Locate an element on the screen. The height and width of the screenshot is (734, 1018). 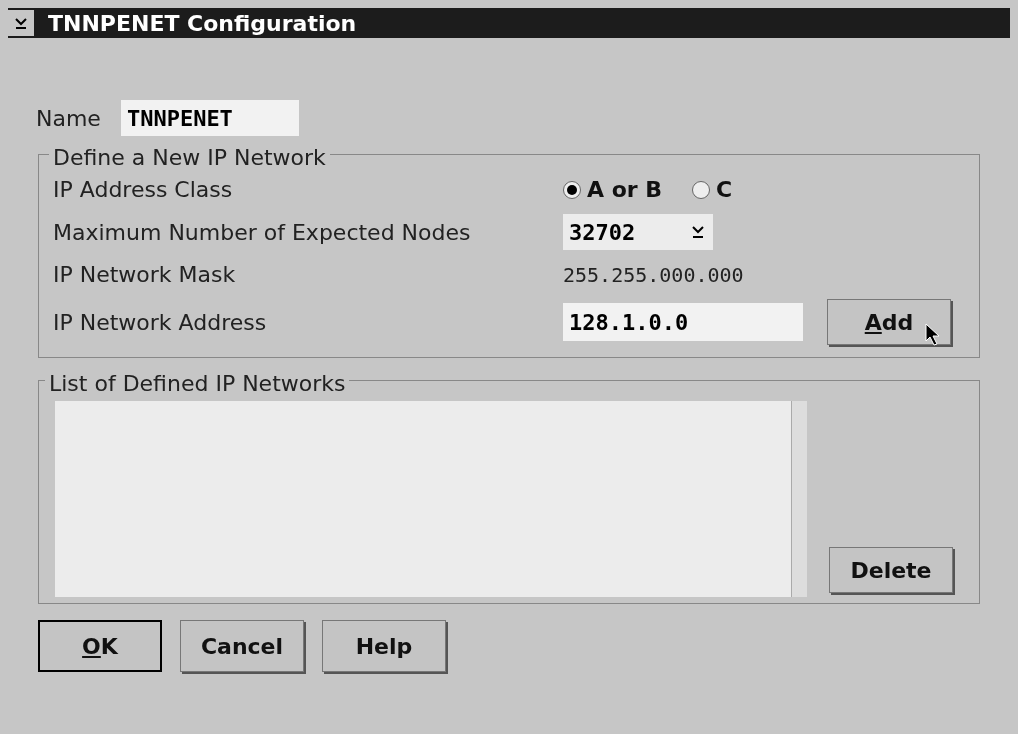
field-label: Maximum Number of Expected Nodes is located at coordinates (262, 232).